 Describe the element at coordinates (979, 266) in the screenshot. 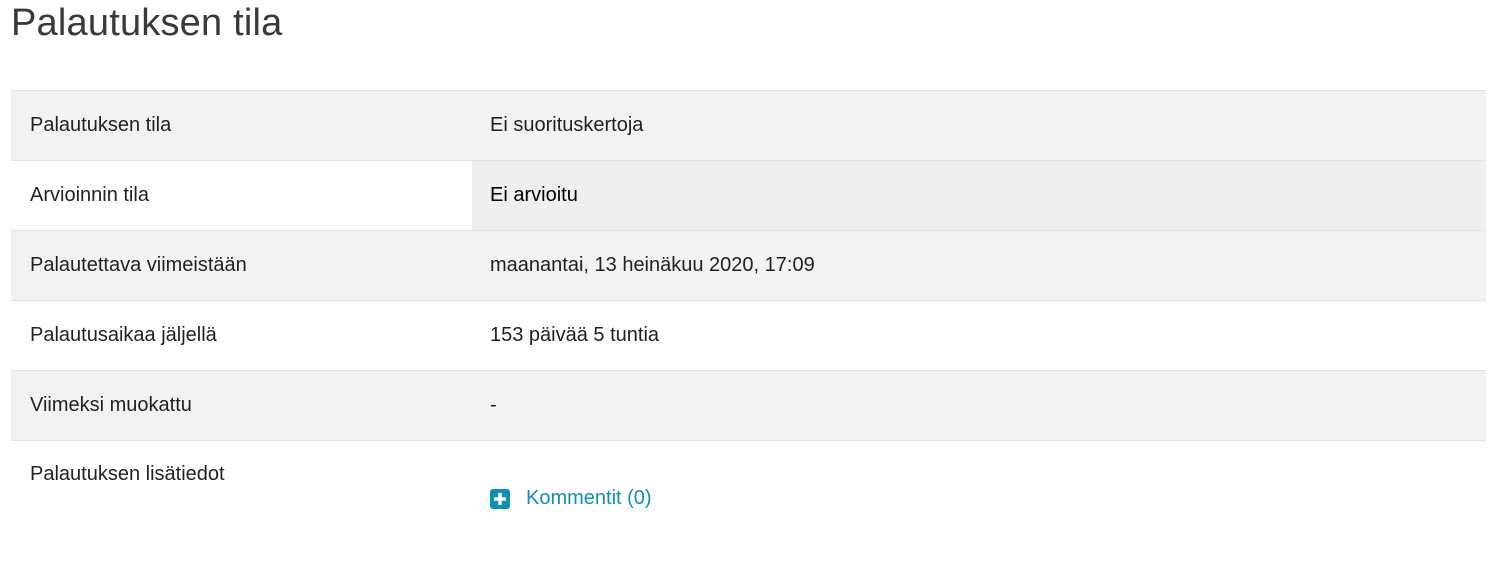

I see `row-value: maanantai, 13 heinäkuu 2020, 17:09` at that location.